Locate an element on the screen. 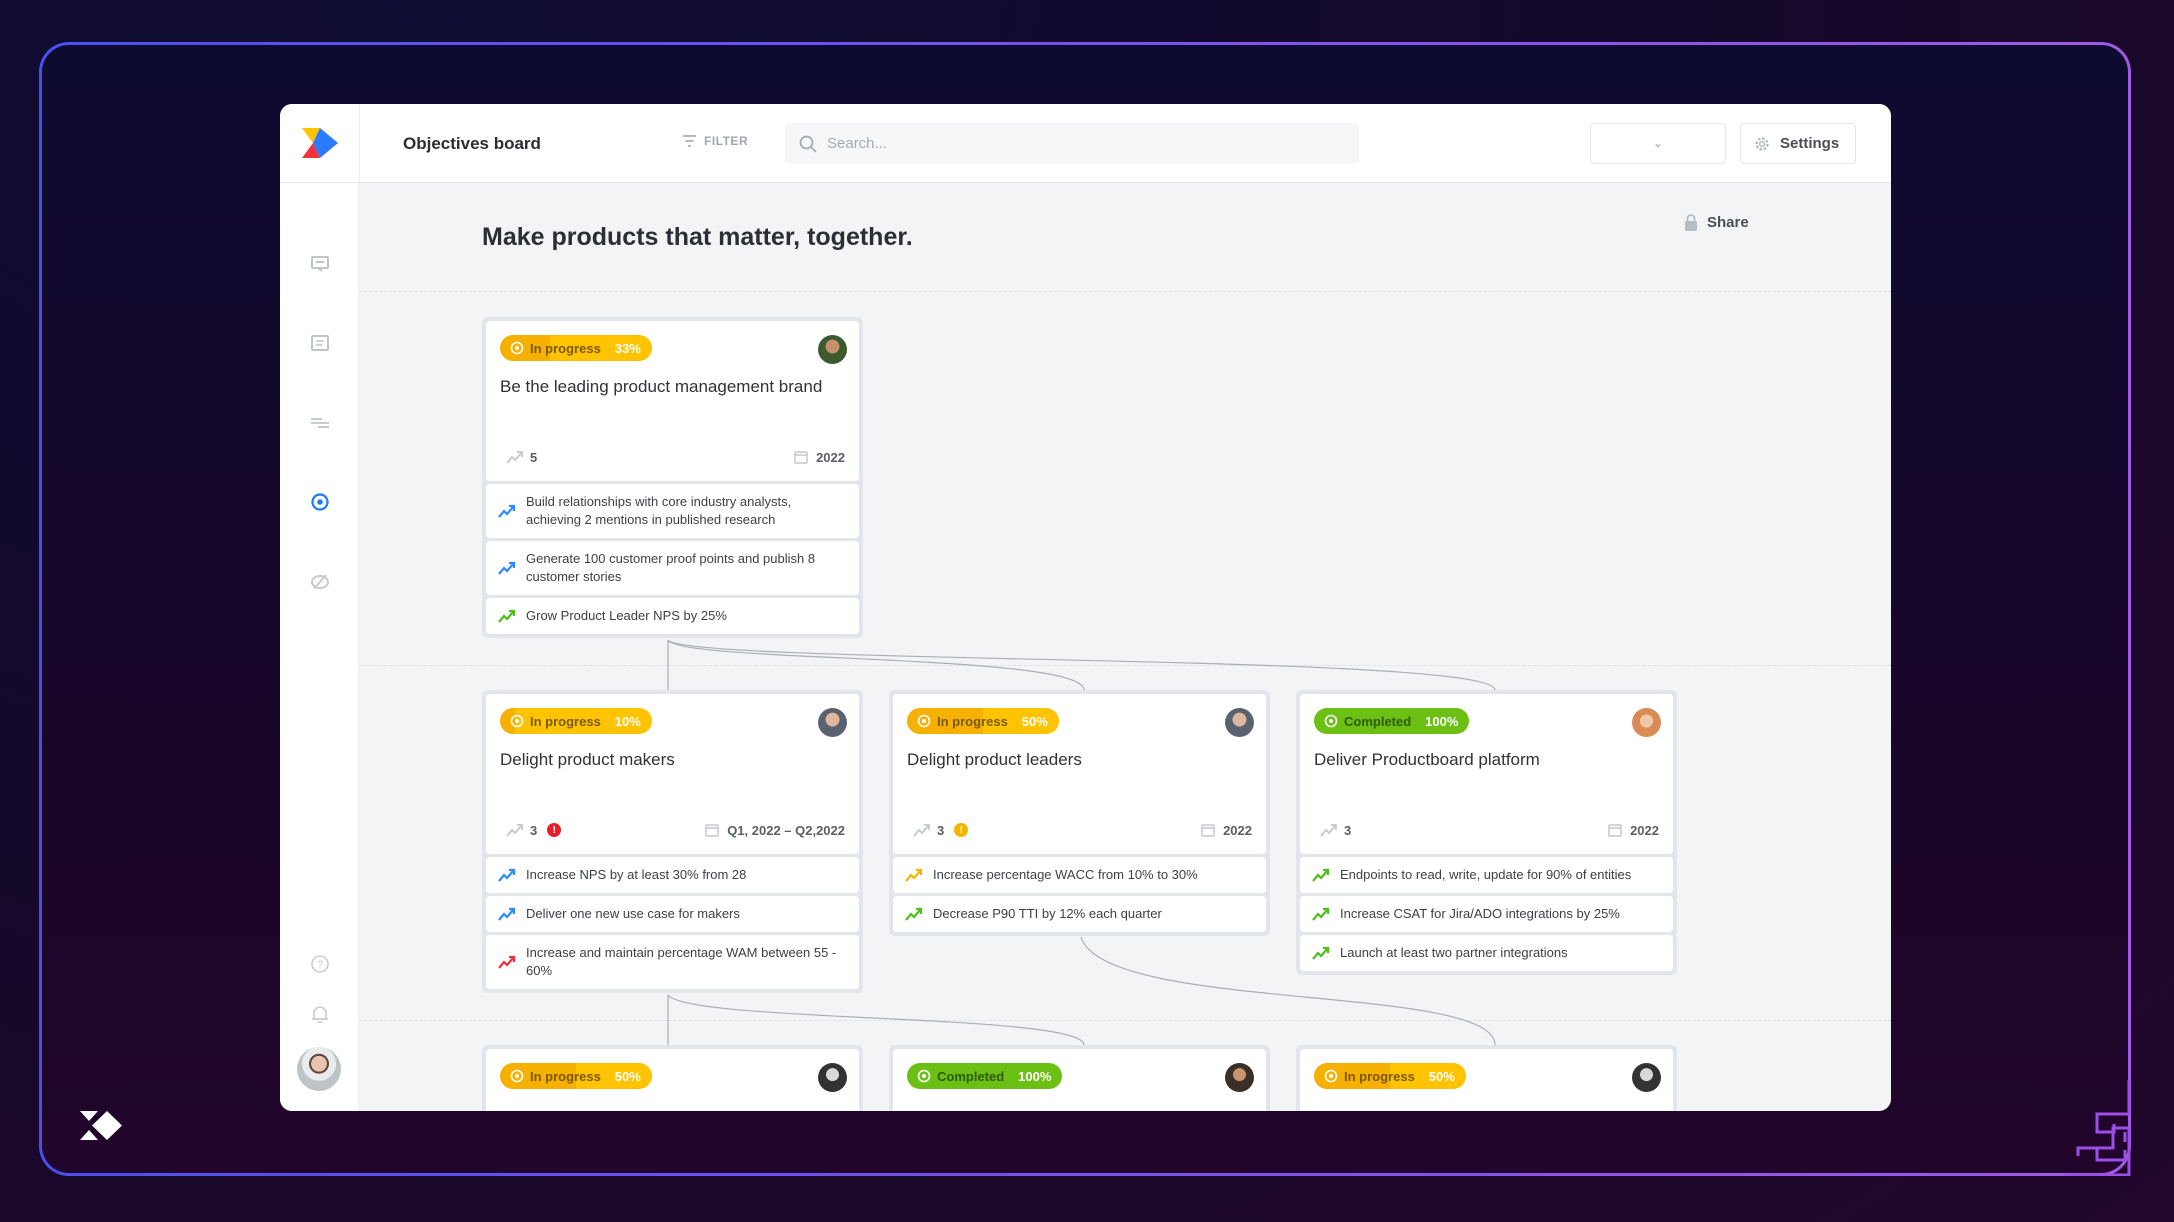 Image resolution: width=2174 pixels, height=1222 pixels. status-percent: 100% is located at coordinates (1442, 721).